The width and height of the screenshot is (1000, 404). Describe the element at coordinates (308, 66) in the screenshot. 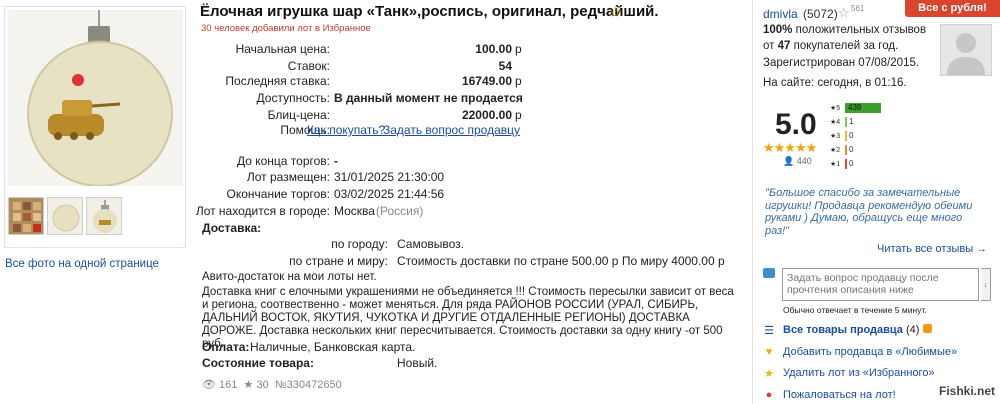

I see `bids-label: Ставок:` at that location.